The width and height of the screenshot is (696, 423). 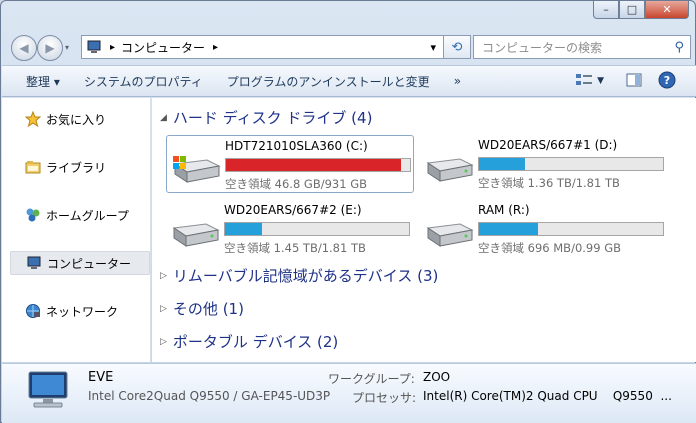 What do you see at coordinates (34, 263) in the screenshot?
I see `computer-icon` at bounding box center [34, 263].